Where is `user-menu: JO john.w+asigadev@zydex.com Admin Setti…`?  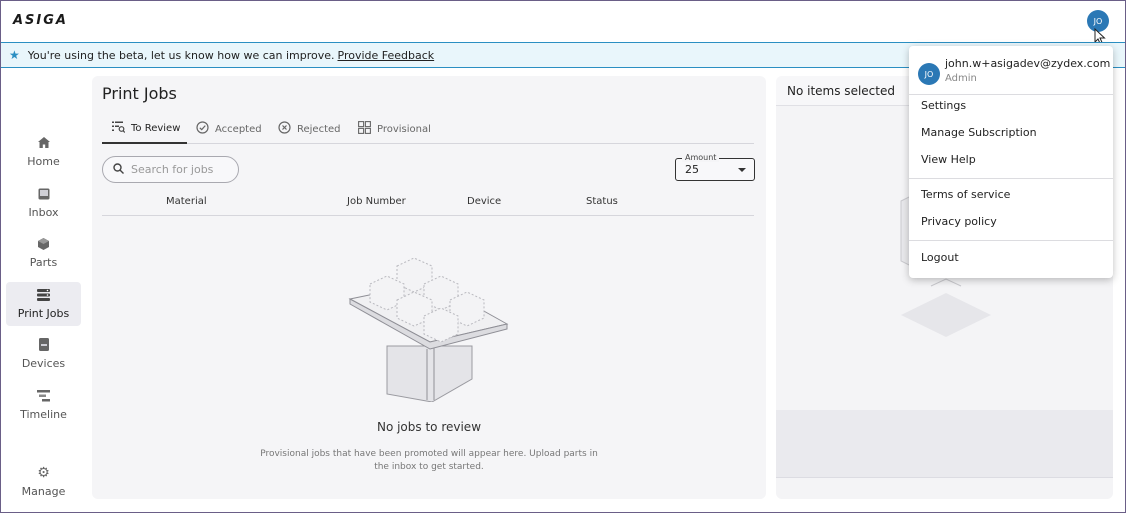
user-menu: JO john.w+asigadev@zydex.com Admin Setti… is located at coordinates (1011, 162).